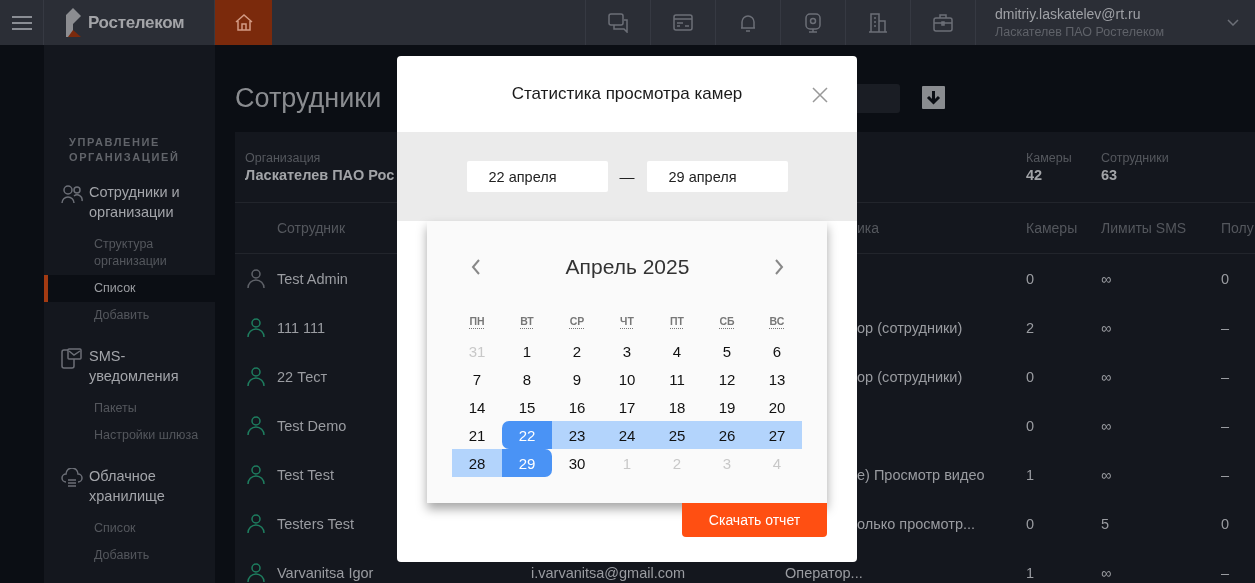  I want to click on close-icon, so click(820, 95).